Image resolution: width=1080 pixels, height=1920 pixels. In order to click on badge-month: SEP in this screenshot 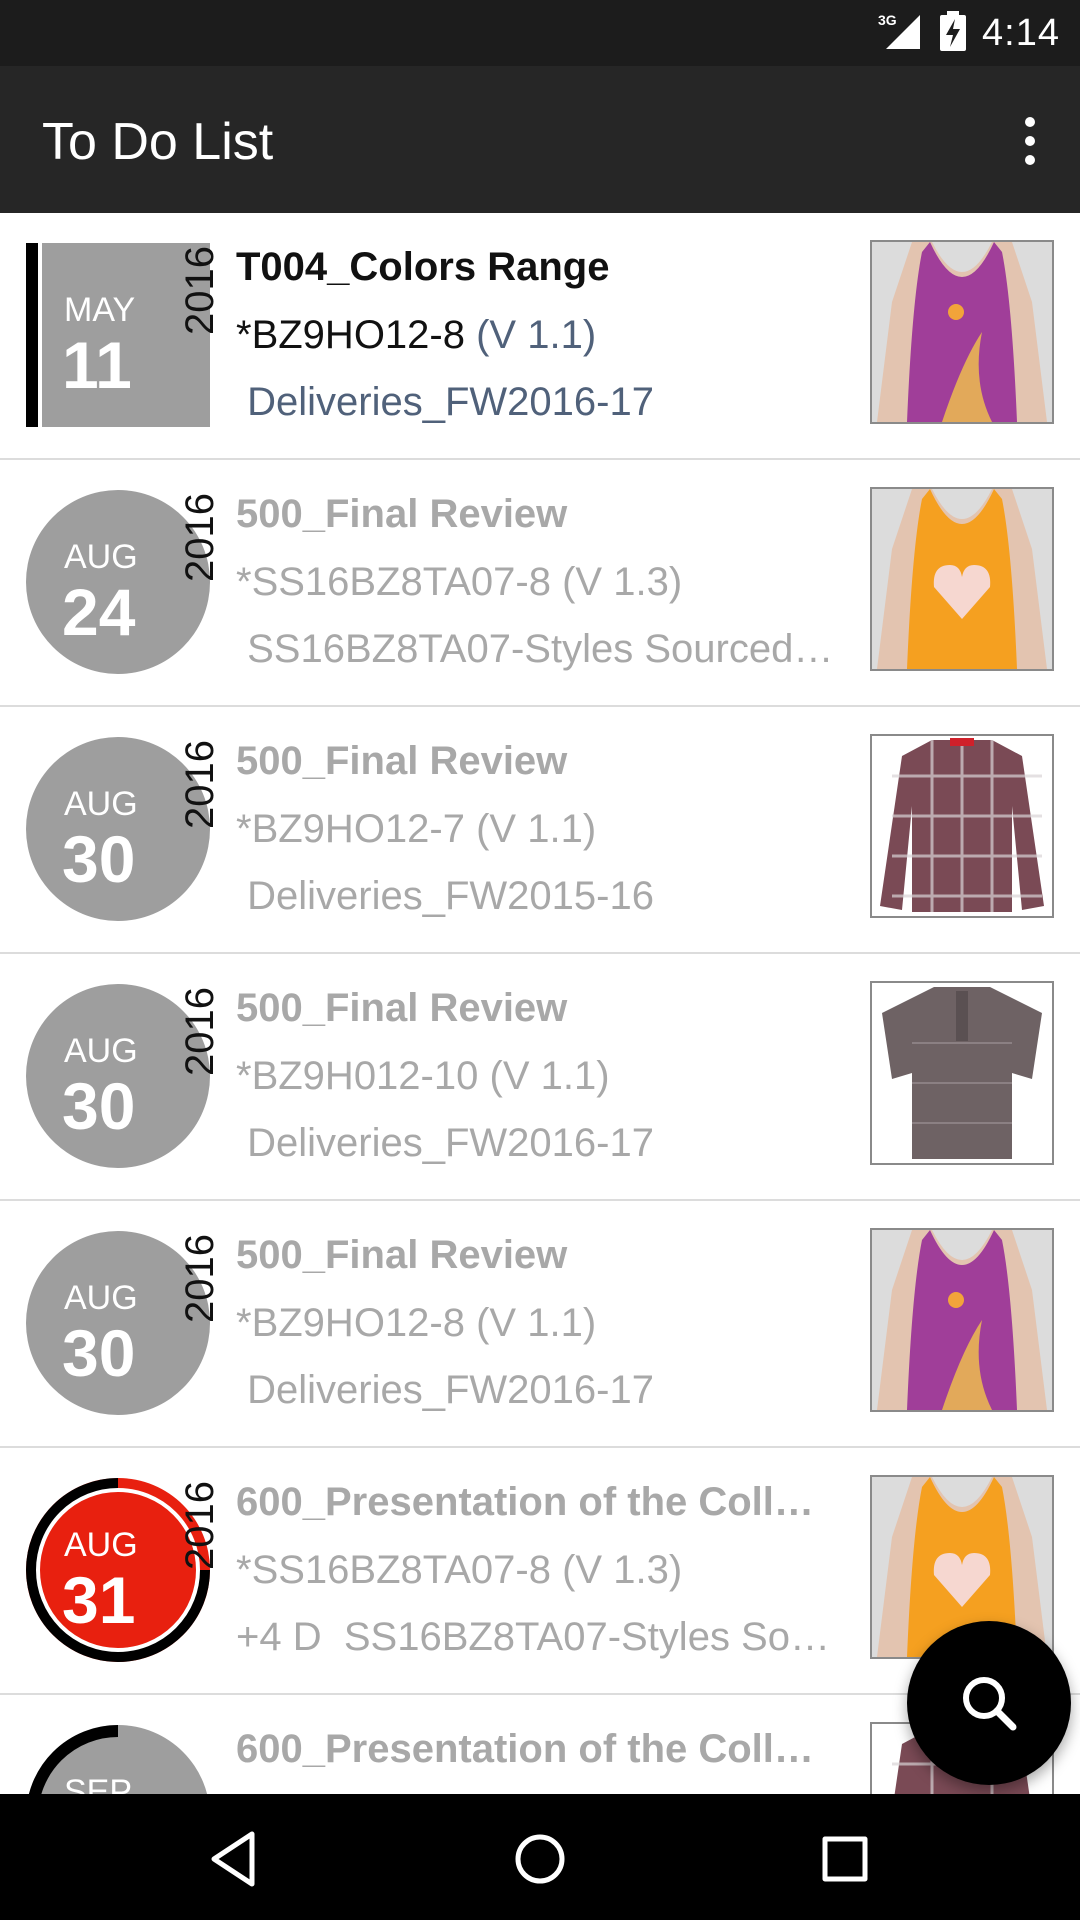, I will do `click(98, 1783)`.